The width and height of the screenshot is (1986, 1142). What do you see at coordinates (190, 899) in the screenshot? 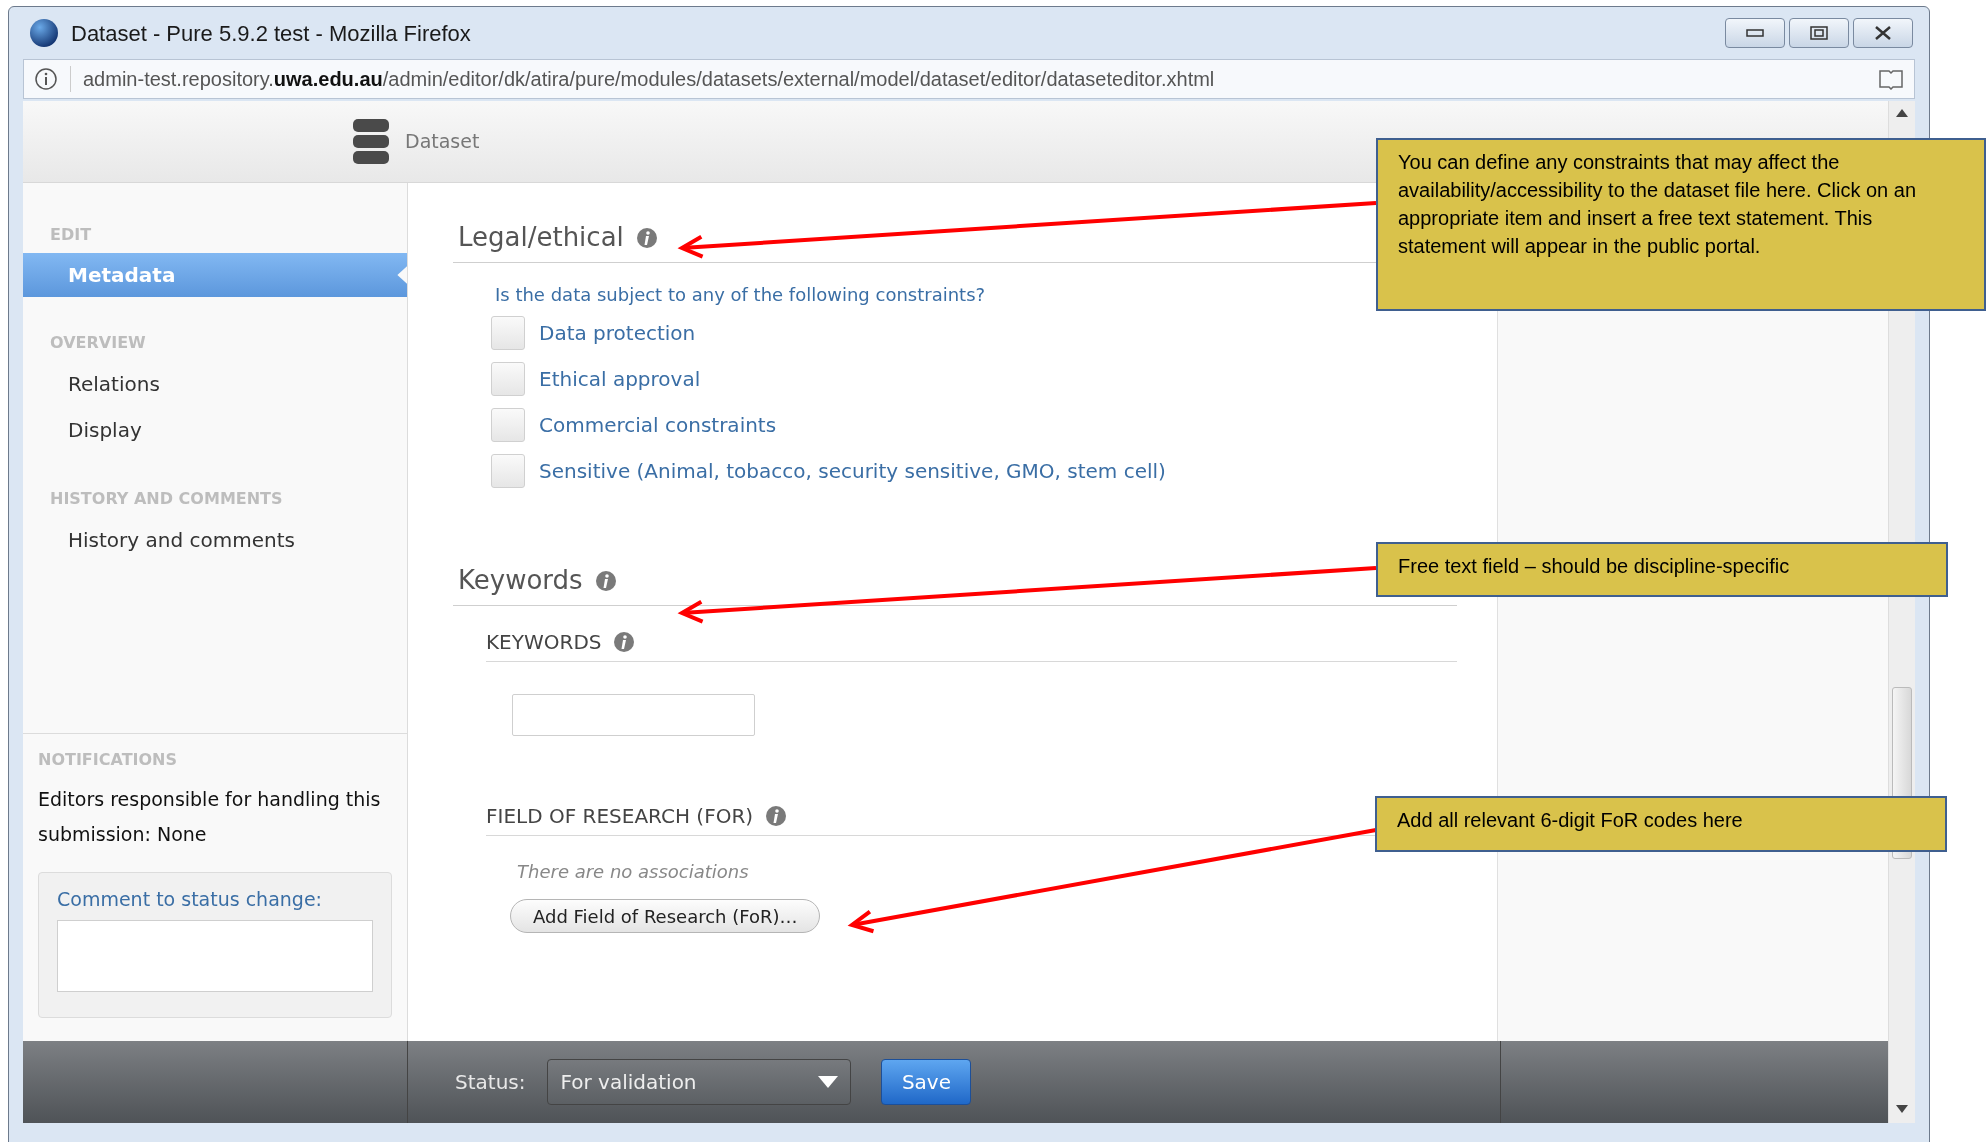
I see `comment-label: Comment to status change:` at bounding box center [190, 899].